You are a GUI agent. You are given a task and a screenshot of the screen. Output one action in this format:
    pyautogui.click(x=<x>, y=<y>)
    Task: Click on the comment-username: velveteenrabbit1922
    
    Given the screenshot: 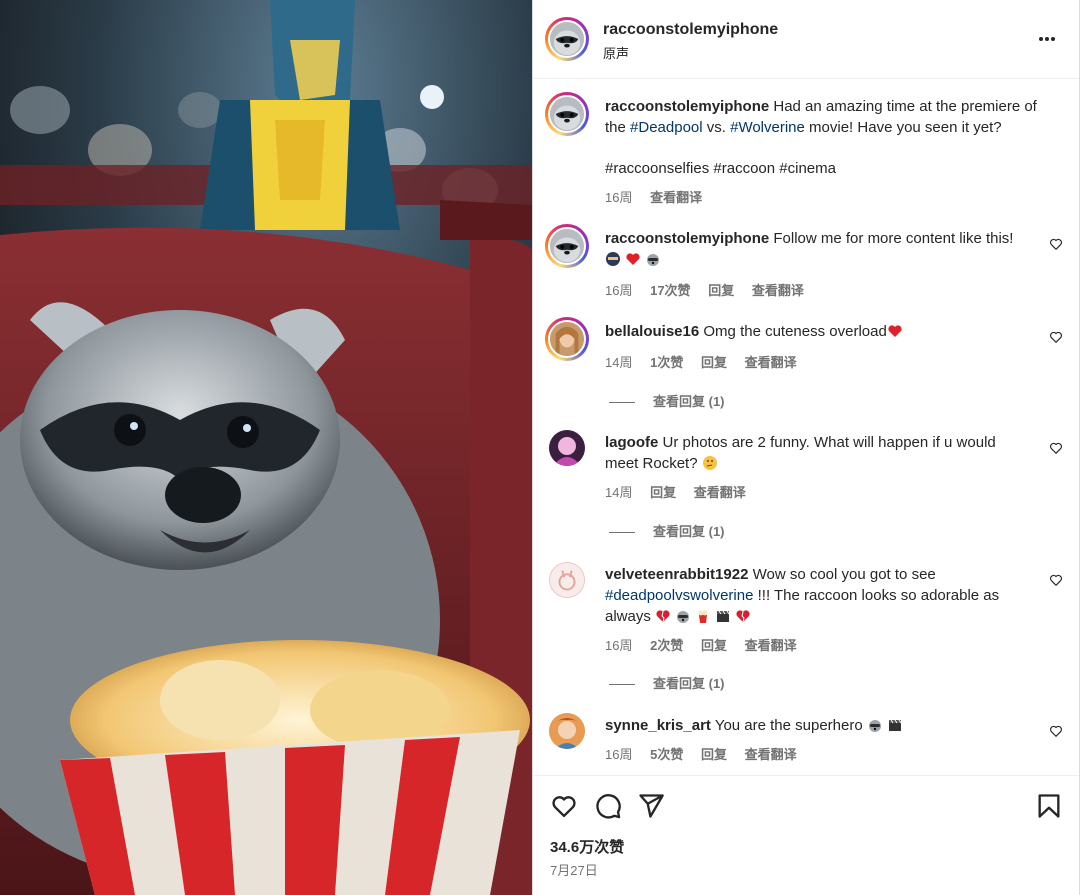 What is the action you would take?
    pyautogui.click(x=676, y=574)
    